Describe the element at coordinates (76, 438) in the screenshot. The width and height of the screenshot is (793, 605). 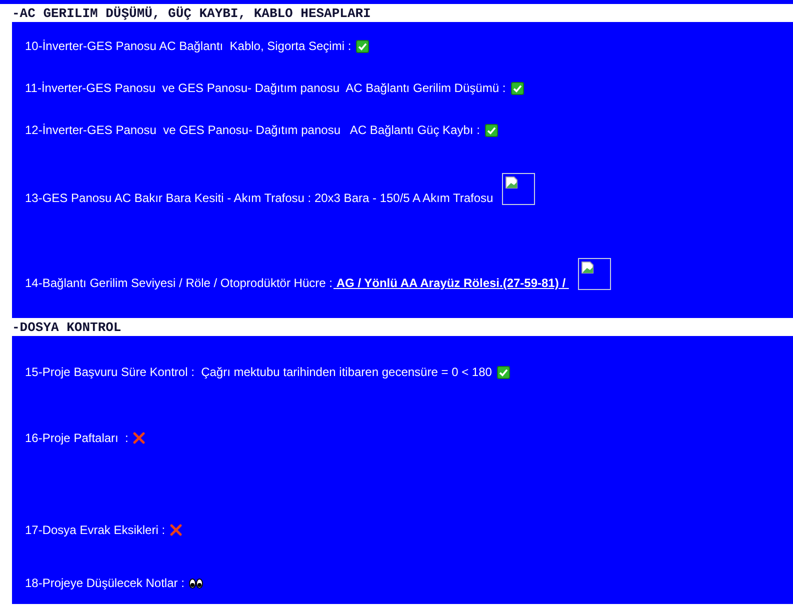
I see `check-item-label: 16-Proje Paftaları :` at that location.